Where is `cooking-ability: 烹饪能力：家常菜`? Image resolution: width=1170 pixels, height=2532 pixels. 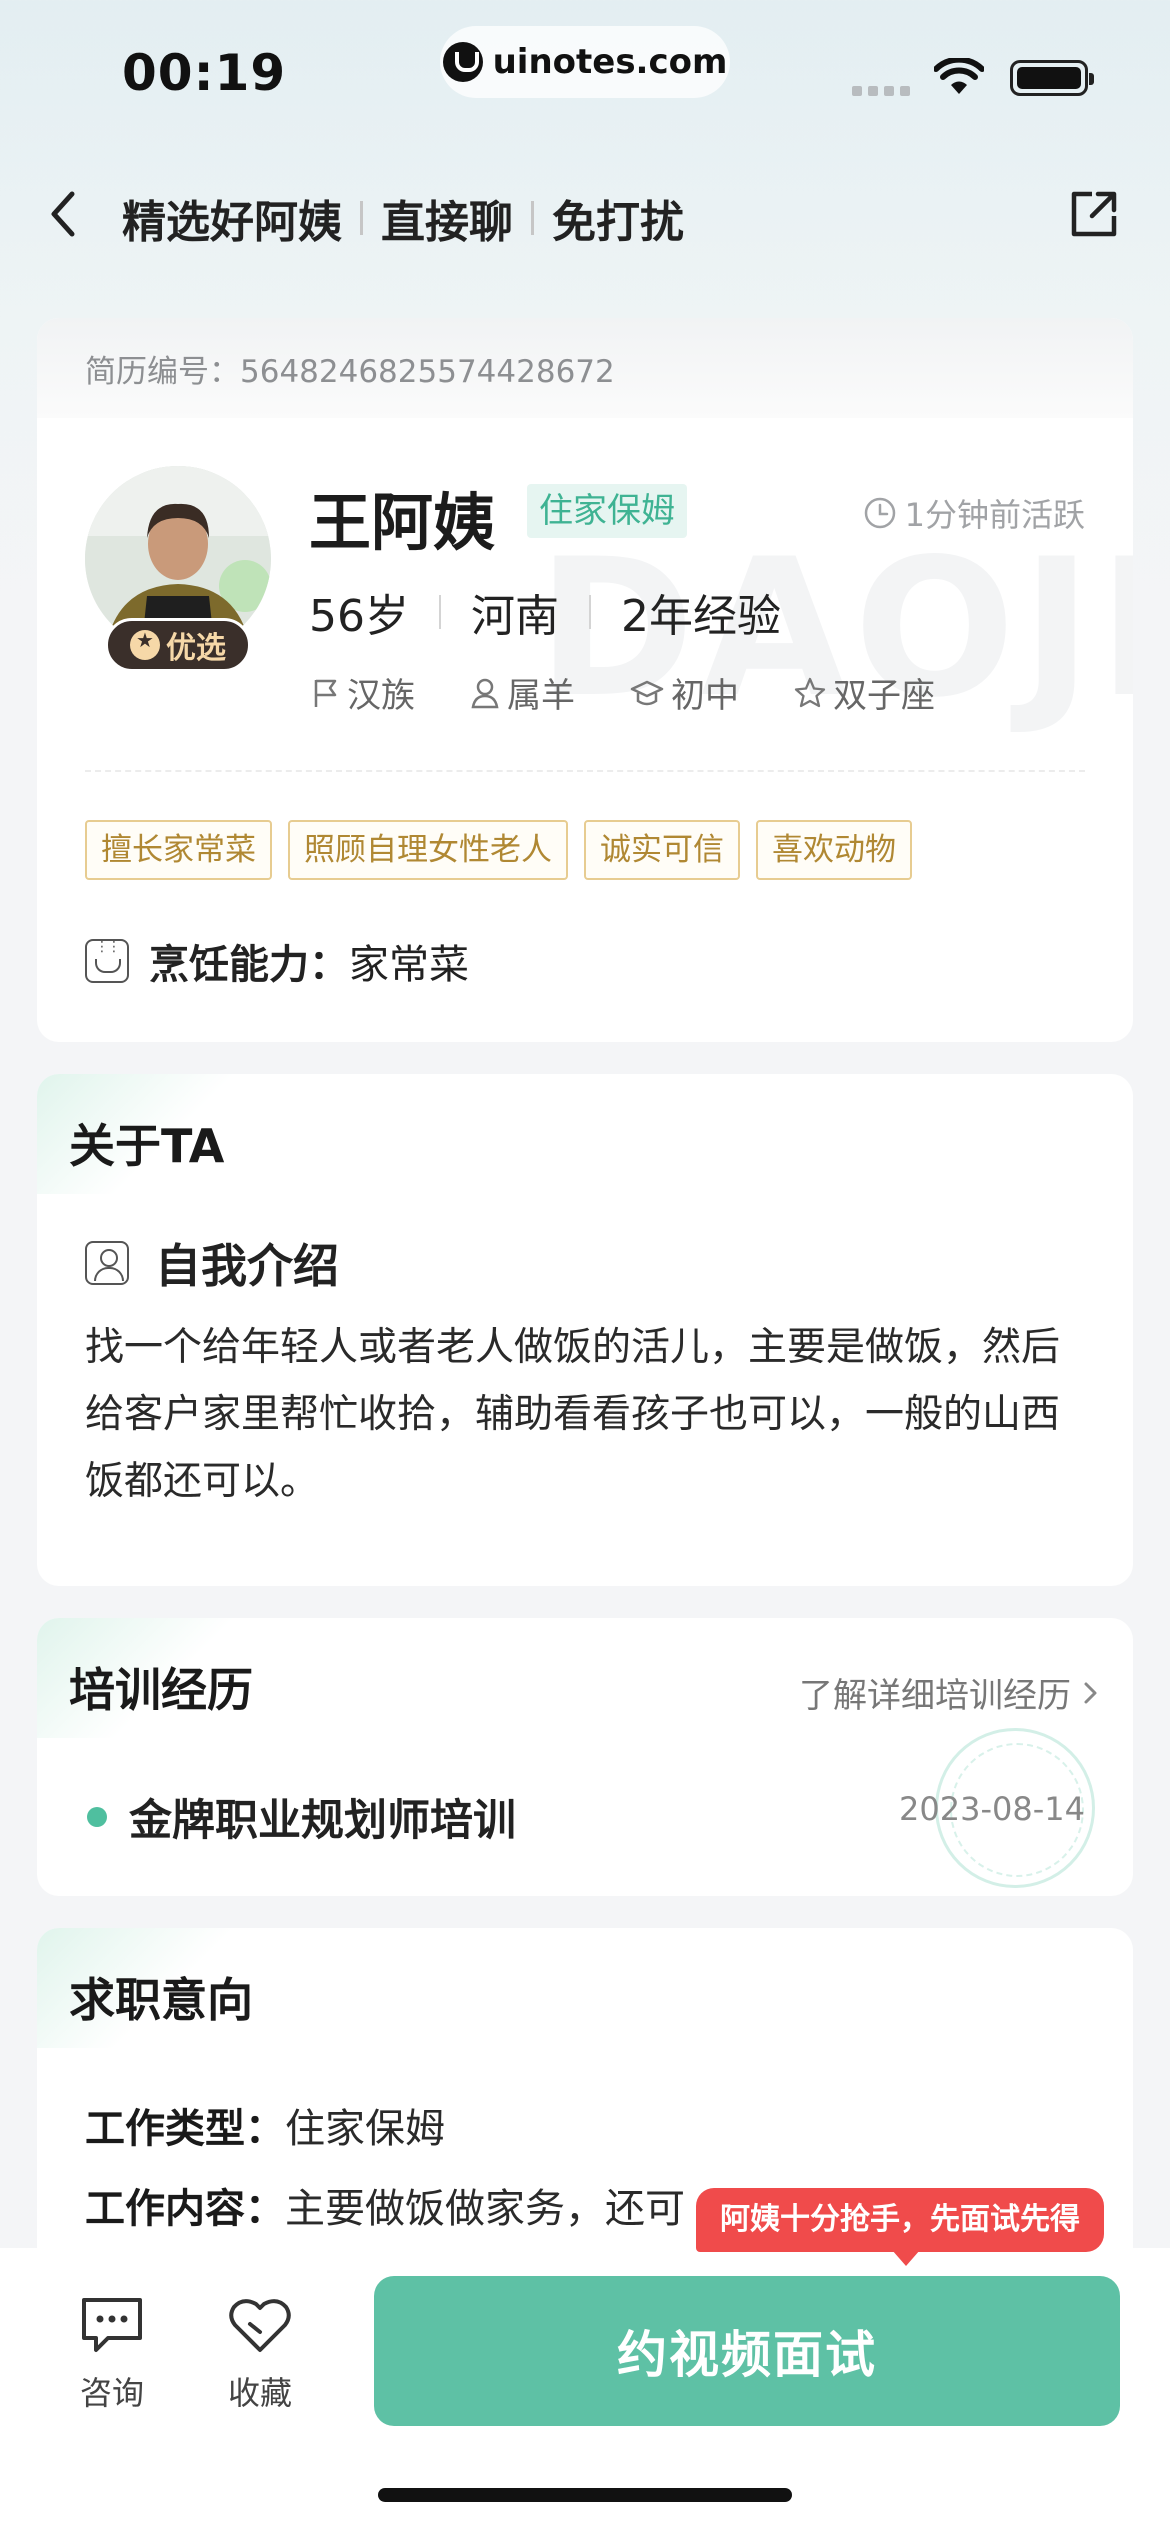
cooking-ability: 烹饪能力：家常菜 is located at coordinates (277, 961).